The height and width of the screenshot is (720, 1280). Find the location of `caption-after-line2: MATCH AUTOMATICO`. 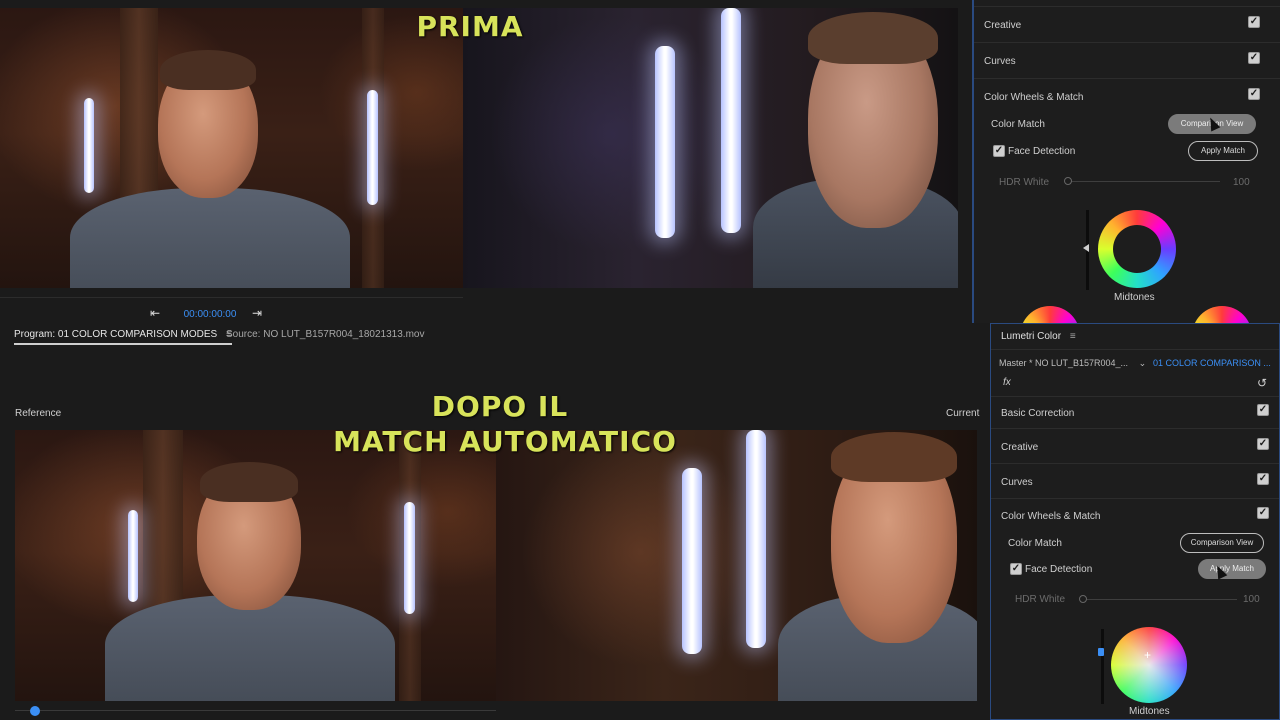

caption-after-line2: MATCH AUTOMATICO is located at coordinates (505, 441).